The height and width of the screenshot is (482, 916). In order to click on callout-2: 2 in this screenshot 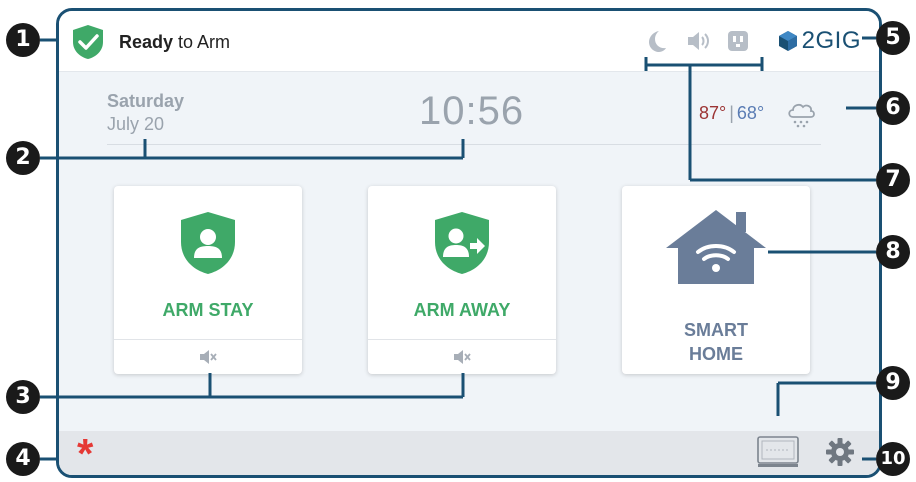, I will do `click(23, 158)`.